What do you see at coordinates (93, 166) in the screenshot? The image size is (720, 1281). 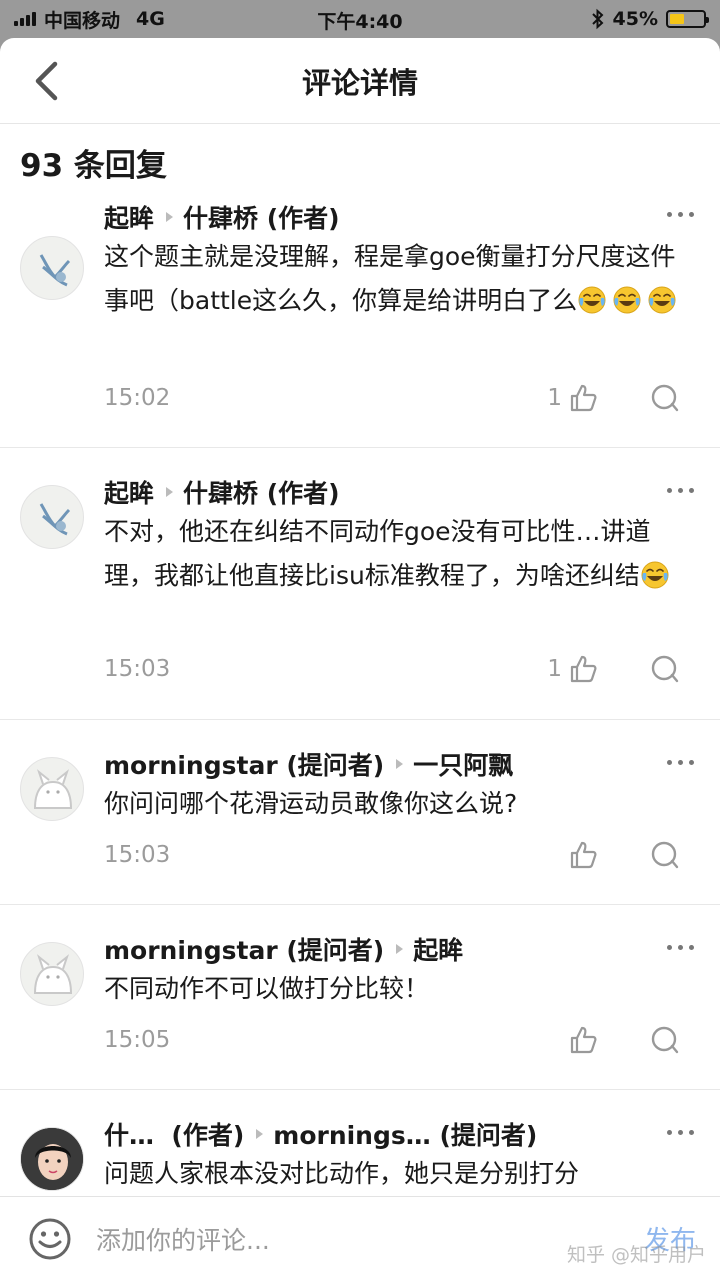 I see `reply-count: 93 条回复` at bounding box center [93, 166].